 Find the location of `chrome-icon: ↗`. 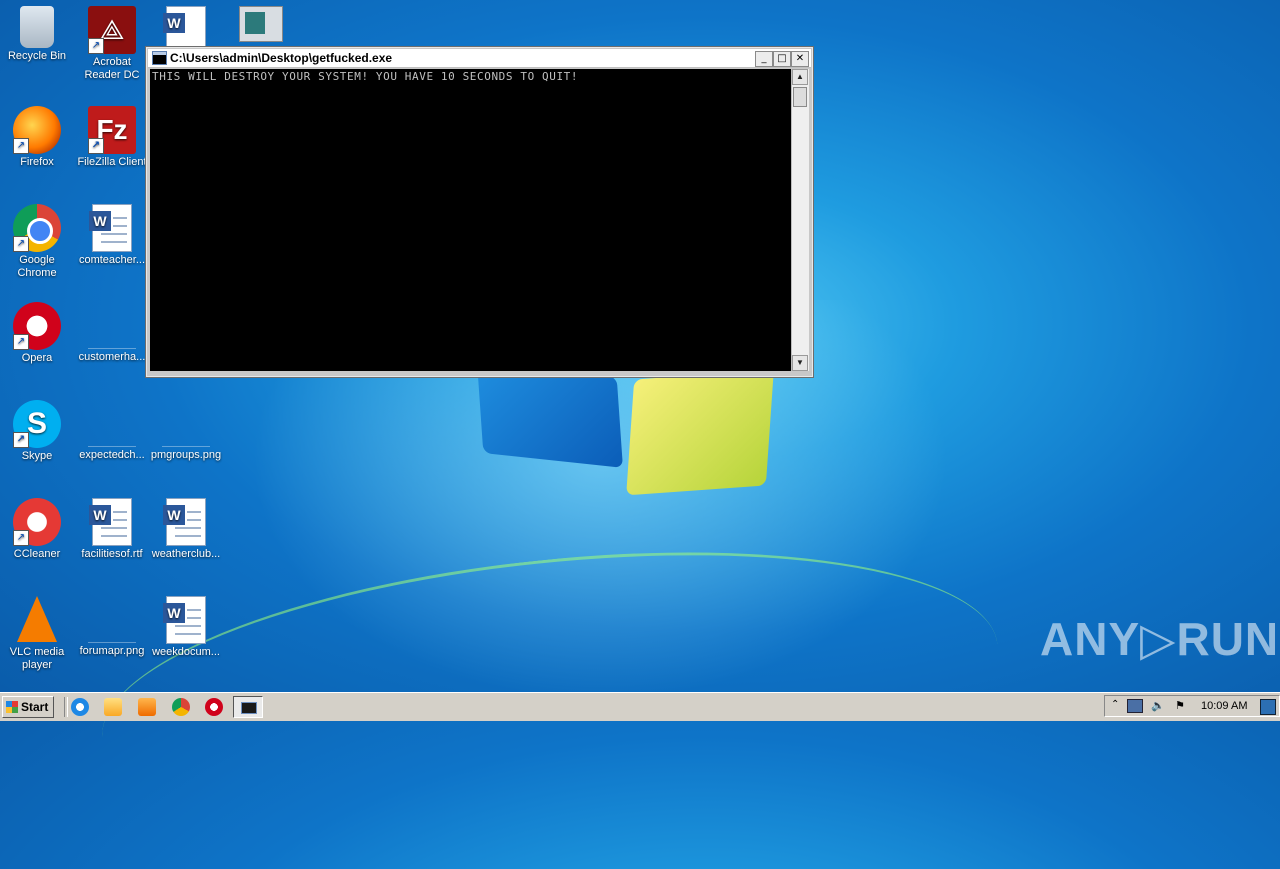

chrome-icon: ↗ is located at coordinates (37, 228).